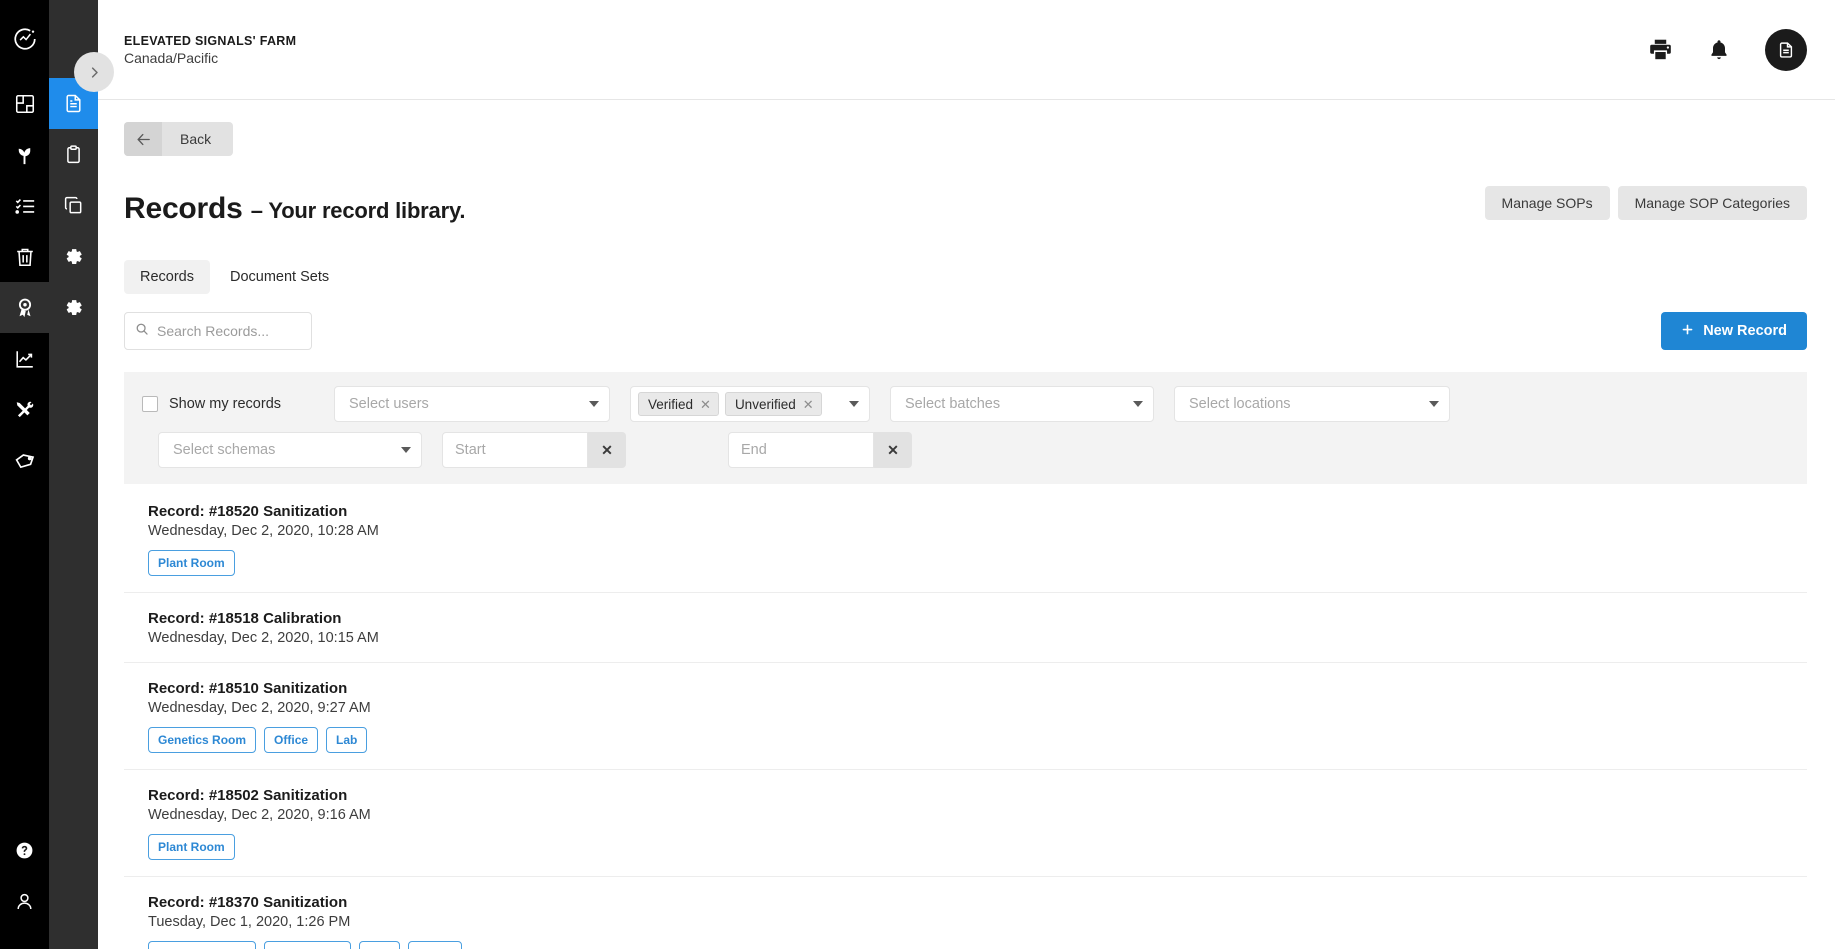 The height and width of the screenshot is (949, 1835). What do you see at coordinates (1240, 404) in the screenshot?
I see `select-locations-placeholder: Select locations` at bounding box center [1240, 404].